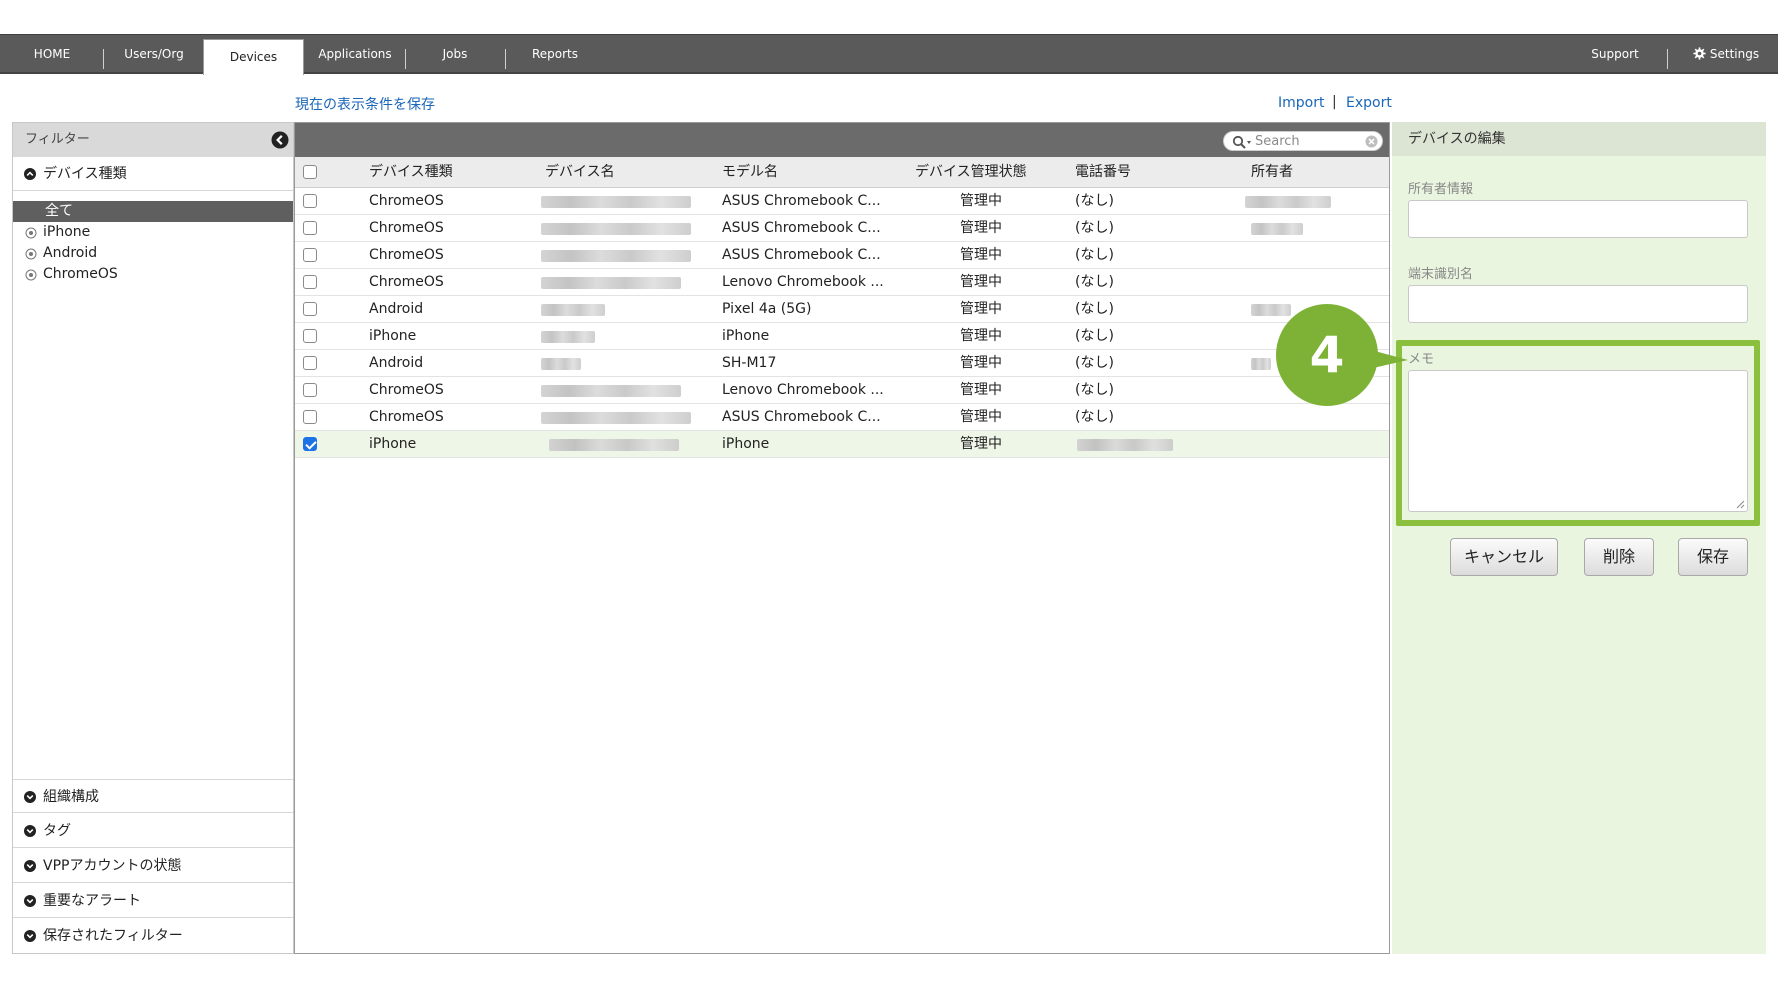 This screenshot has width=1778, height=1000. What do you see at coordinates (1699, 53) in the screenshot?
I see `gear-icon` at bounding box center [1699, 53].